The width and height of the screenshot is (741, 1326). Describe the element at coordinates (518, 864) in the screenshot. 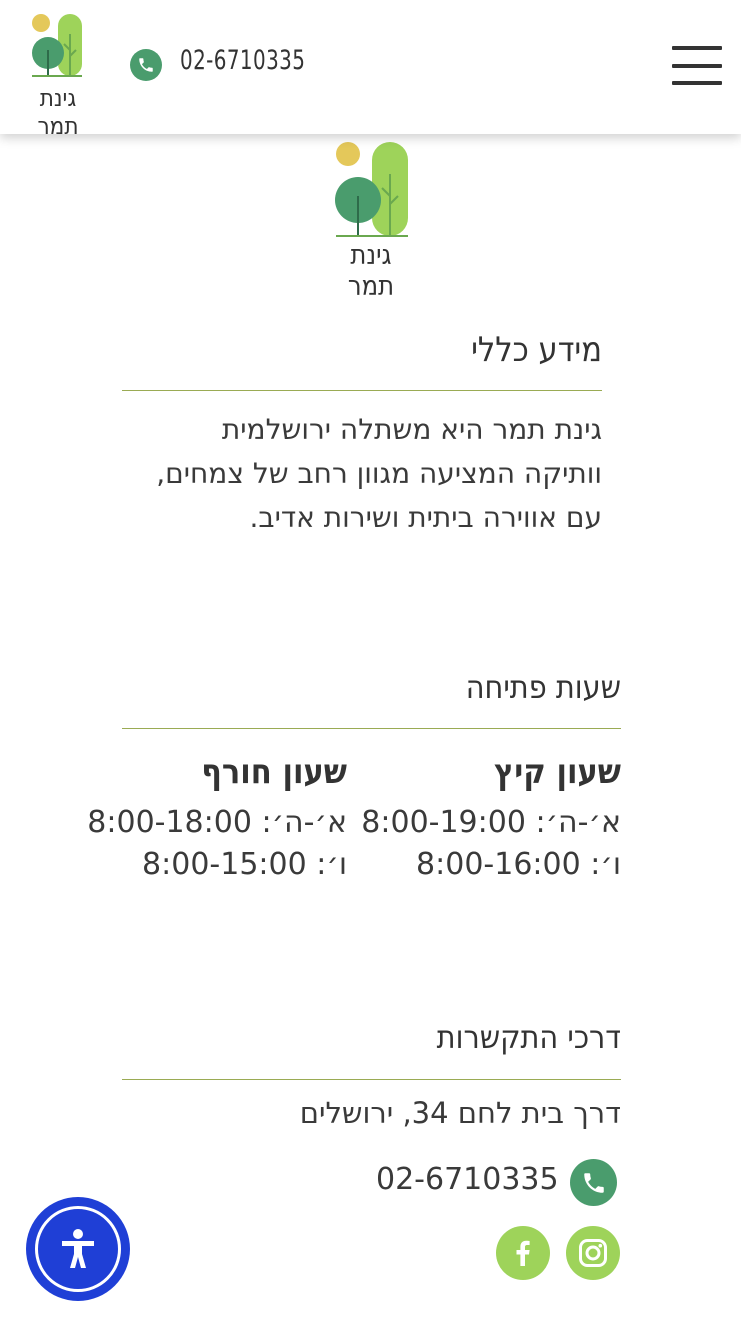

I see `summer-friday-hours: ו׳: 8:00-16:00` at that location.